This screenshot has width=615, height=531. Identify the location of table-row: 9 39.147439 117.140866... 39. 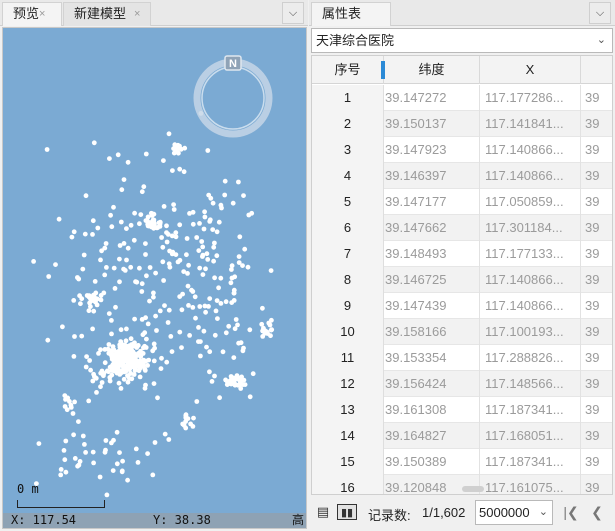
(462, 306).